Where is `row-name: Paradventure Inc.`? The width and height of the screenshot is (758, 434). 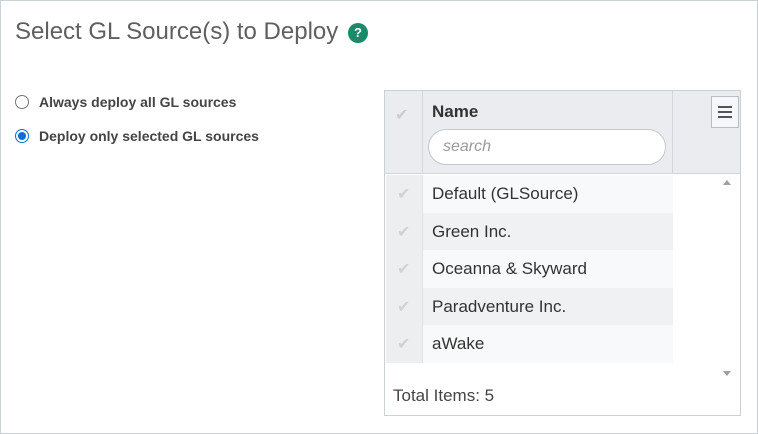
row-name: Paradventure Inc. is located at coordinates (499, 306).